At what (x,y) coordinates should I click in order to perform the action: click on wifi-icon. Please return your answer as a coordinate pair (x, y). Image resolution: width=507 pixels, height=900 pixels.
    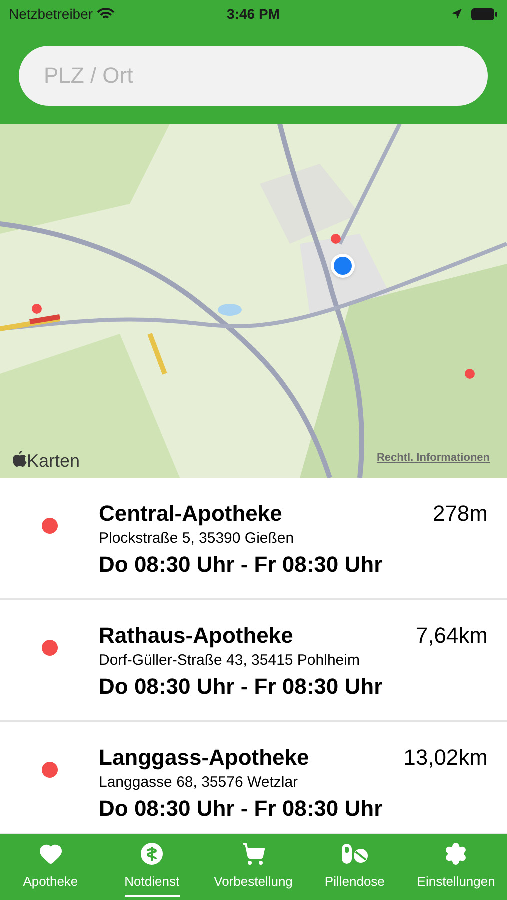
    Looking at the image, I should click on (106, 14).